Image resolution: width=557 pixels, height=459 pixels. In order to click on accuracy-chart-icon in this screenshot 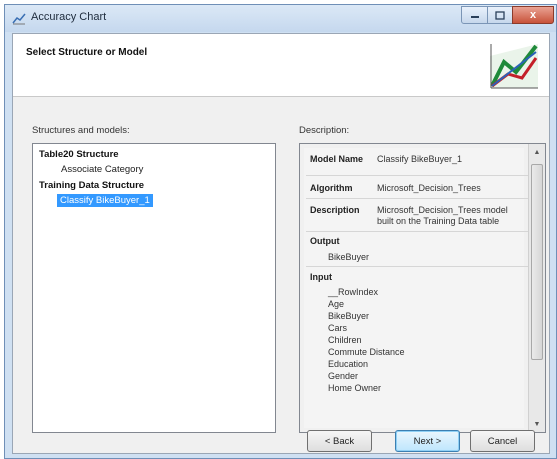, I will do `click(19, 19)`.